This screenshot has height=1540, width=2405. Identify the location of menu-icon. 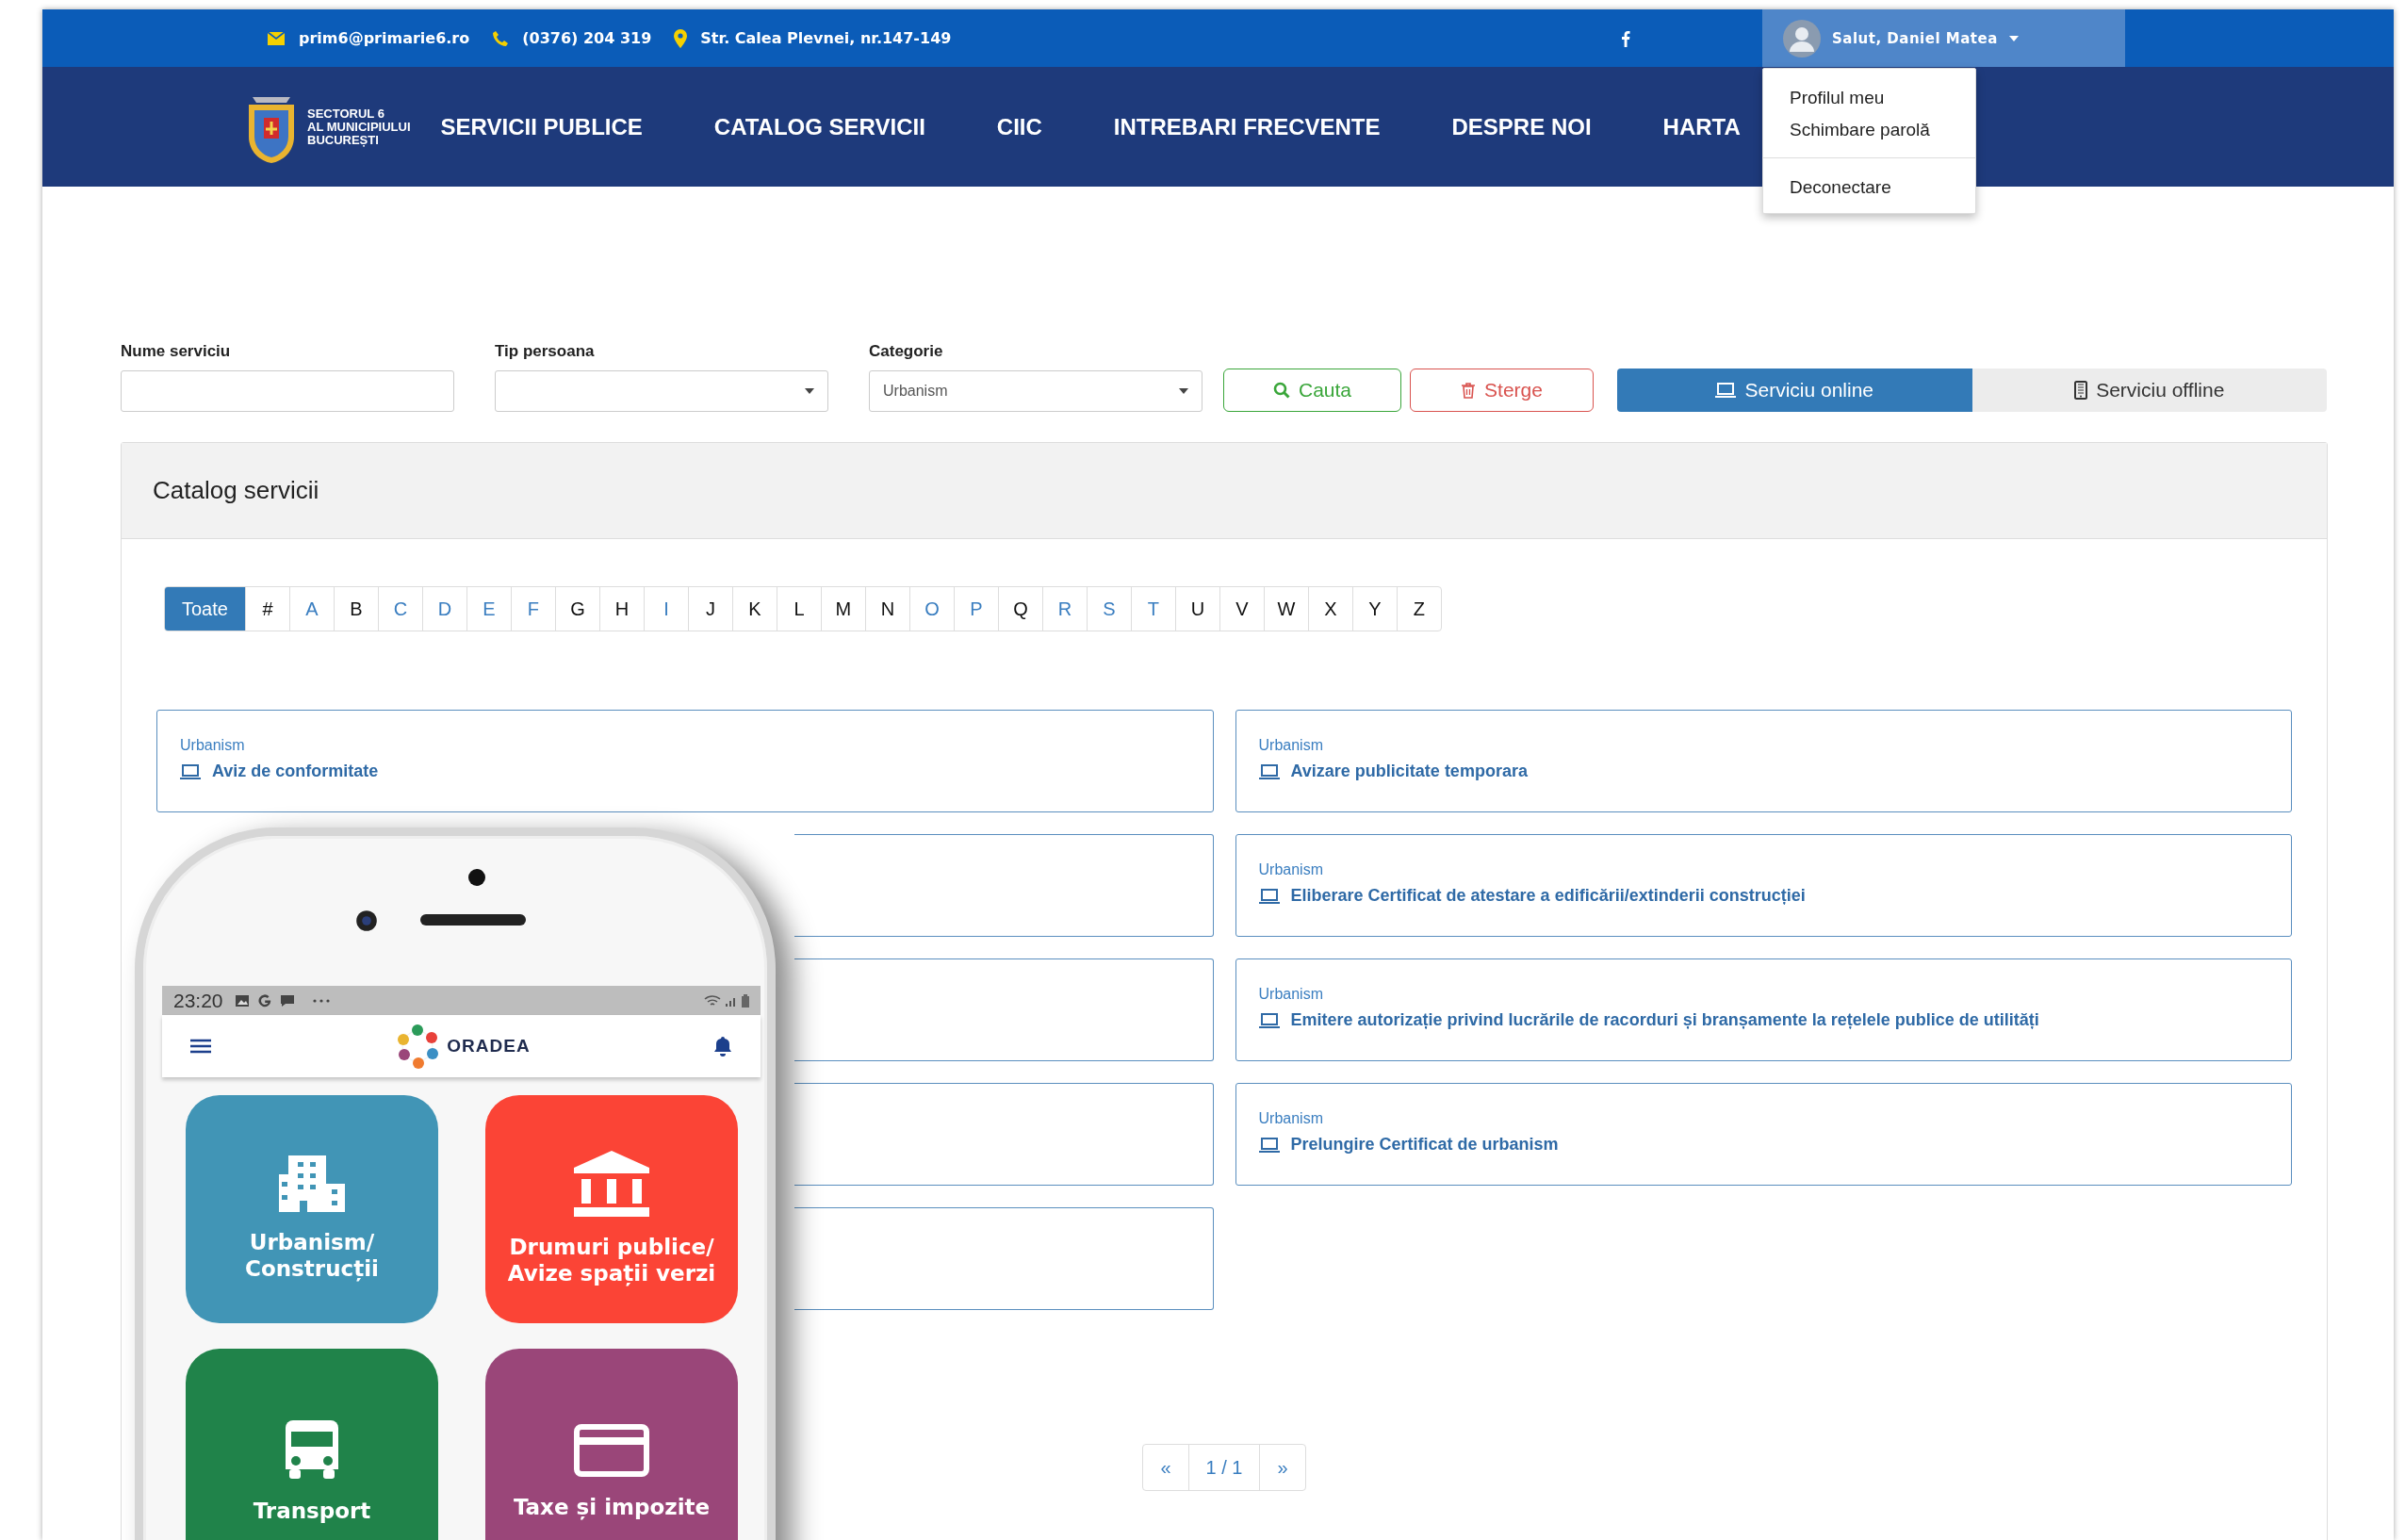
(200, 1046).